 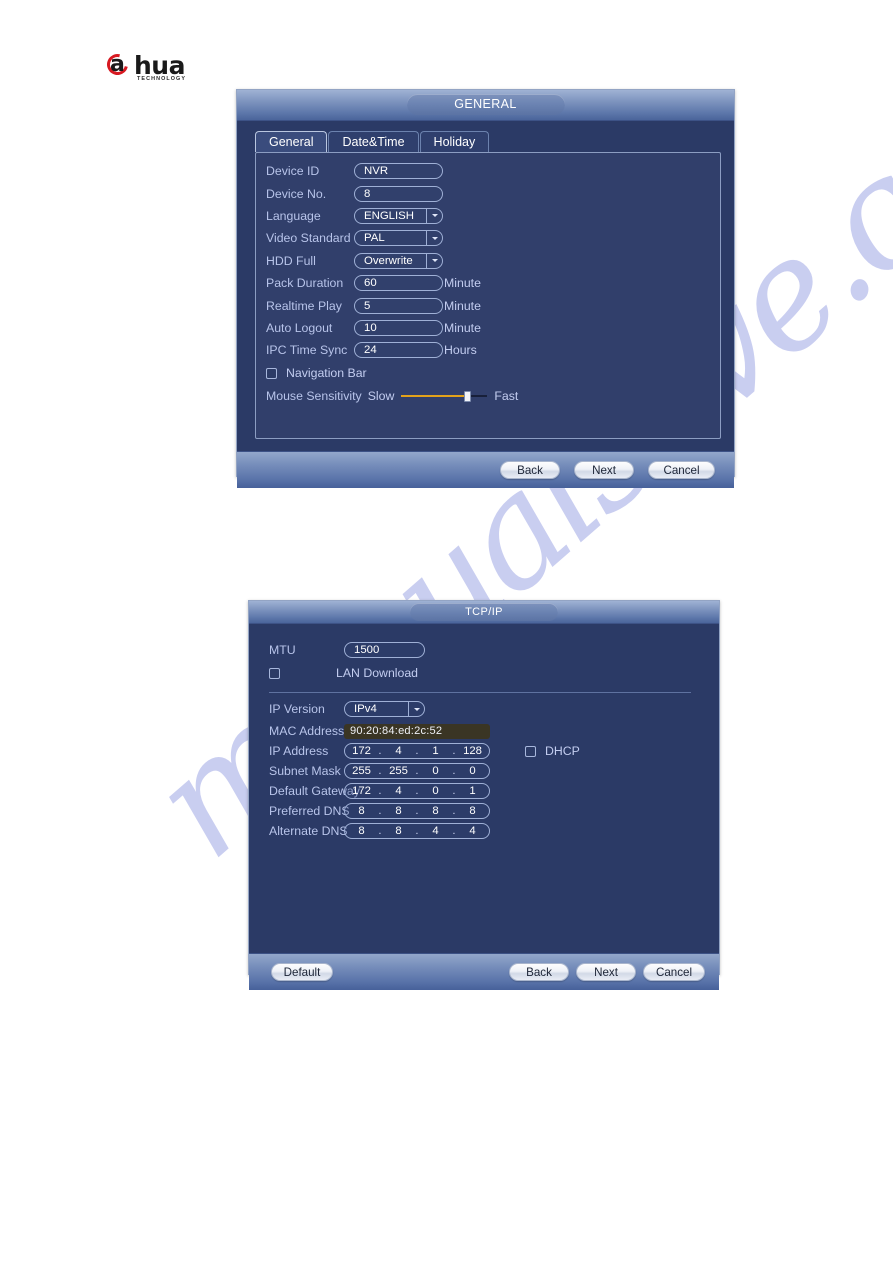 I want to click on tcpip-dialog-titlebar: TCP/IP, so click(x=484, y=612).